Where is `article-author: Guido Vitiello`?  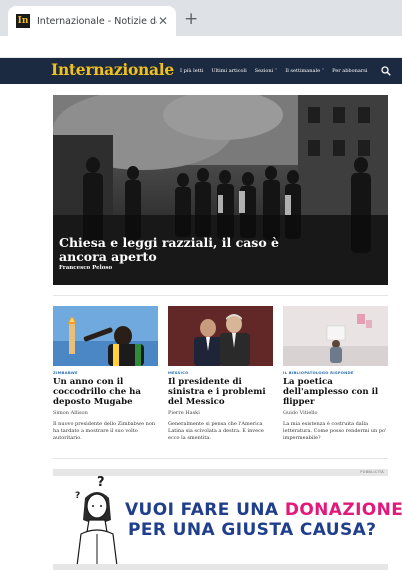 article-author: Guido Vitiello is located at coordinates (335, 413).